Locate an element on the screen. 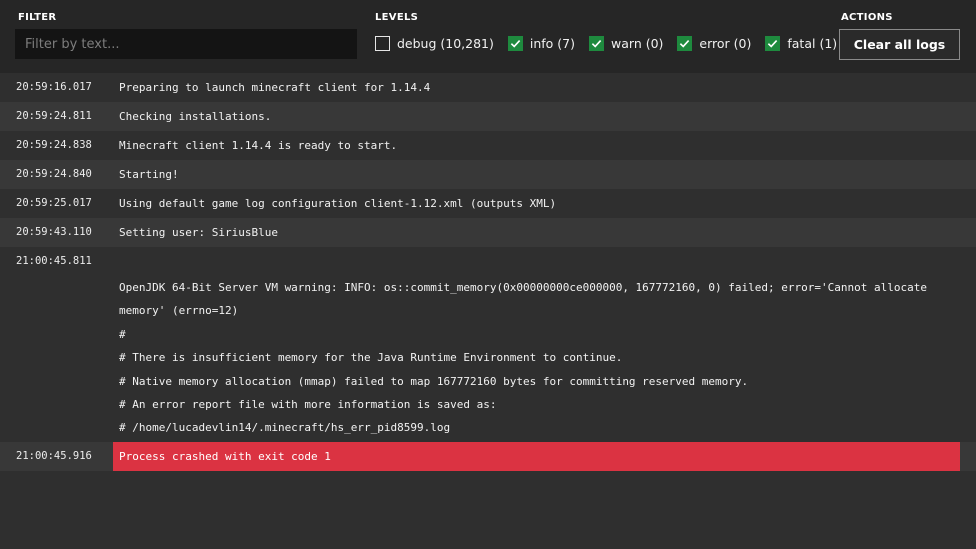  level-info-label: info (7) is located at coordinates (552, 43).